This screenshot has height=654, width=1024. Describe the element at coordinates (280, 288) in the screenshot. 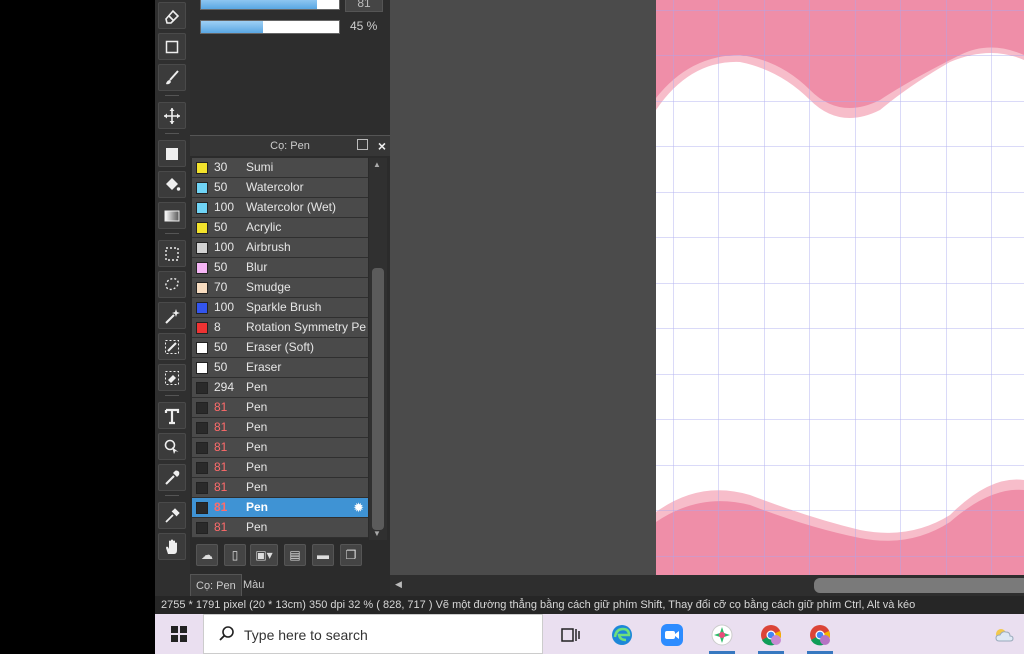

I see `brush-row: 70 Smudge` at that location.